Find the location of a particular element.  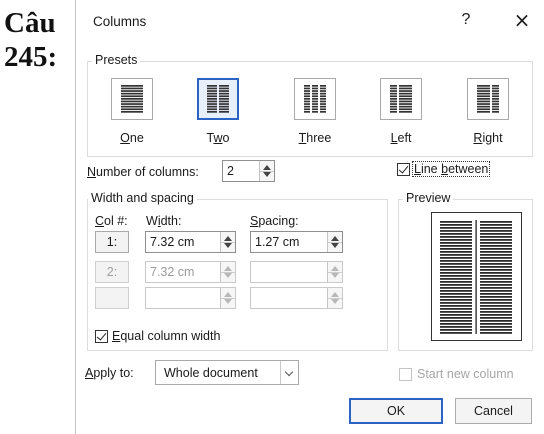

two-columns-glyph is located at coordinates (218, 99).